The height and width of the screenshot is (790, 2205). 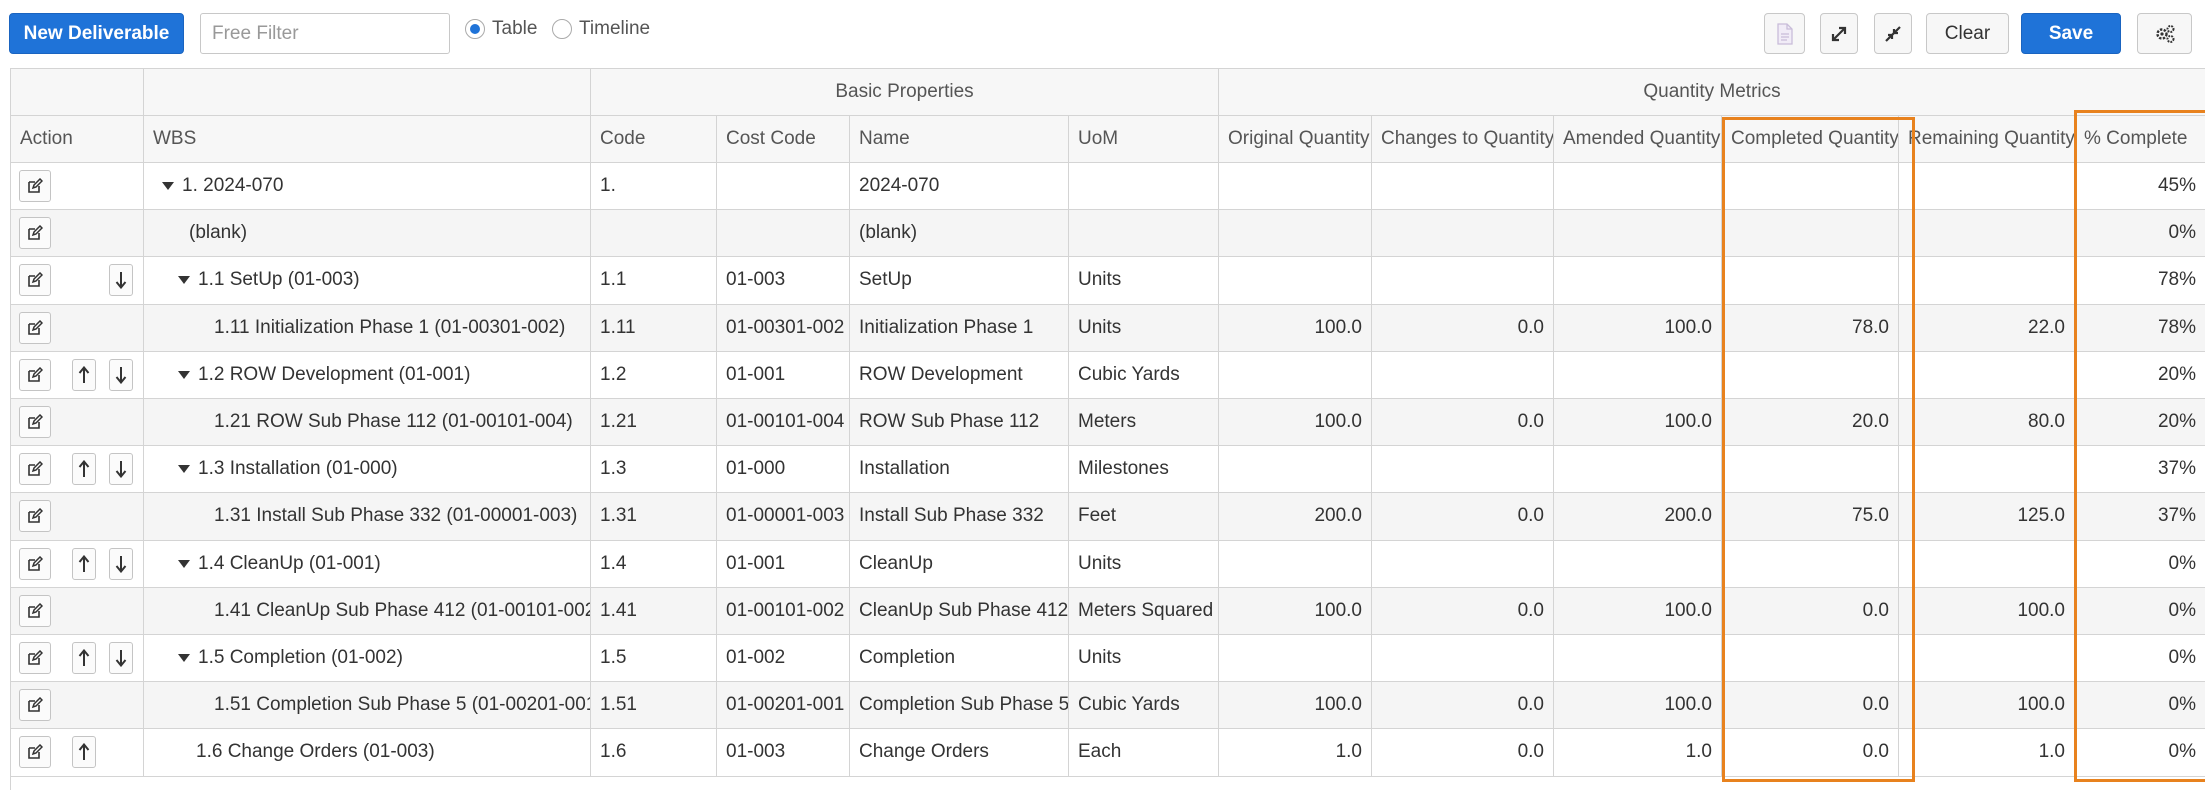 I want to click on cell-cost-code-value: 01-001, so click(x=756, y=563).